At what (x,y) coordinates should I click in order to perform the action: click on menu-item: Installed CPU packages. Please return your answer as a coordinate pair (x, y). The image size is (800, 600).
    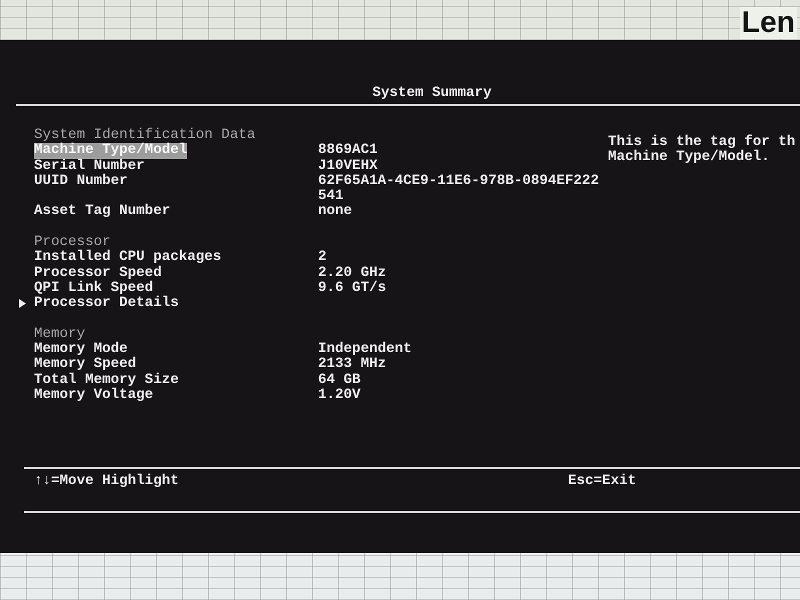
    Looking at the image, I should click on (128, 258).